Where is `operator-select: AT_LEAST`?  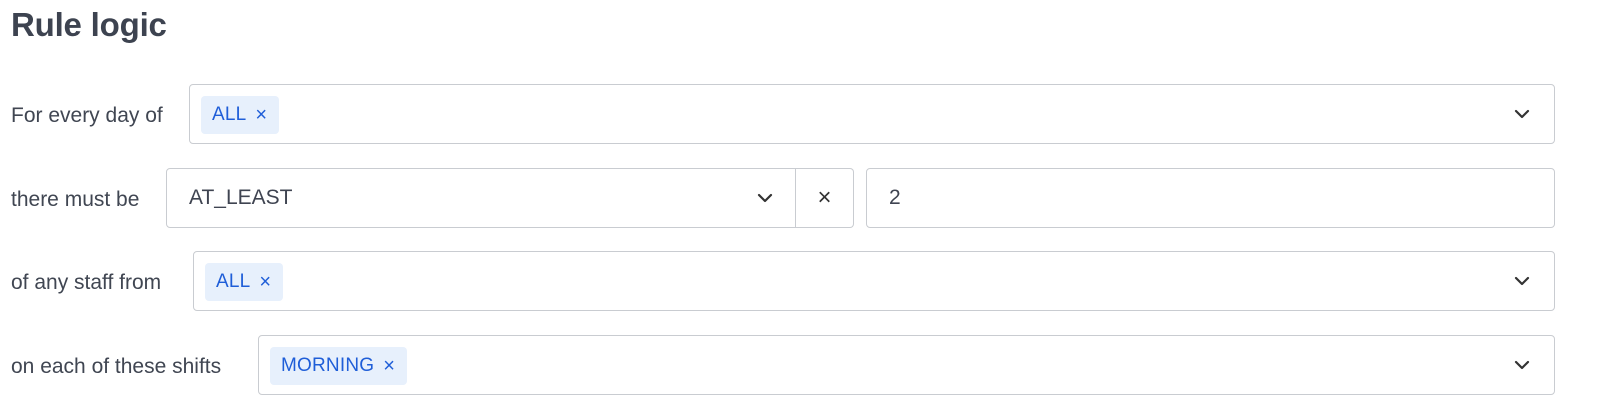
operator-select: AT_LEAST is located at coordinates (481, 198).